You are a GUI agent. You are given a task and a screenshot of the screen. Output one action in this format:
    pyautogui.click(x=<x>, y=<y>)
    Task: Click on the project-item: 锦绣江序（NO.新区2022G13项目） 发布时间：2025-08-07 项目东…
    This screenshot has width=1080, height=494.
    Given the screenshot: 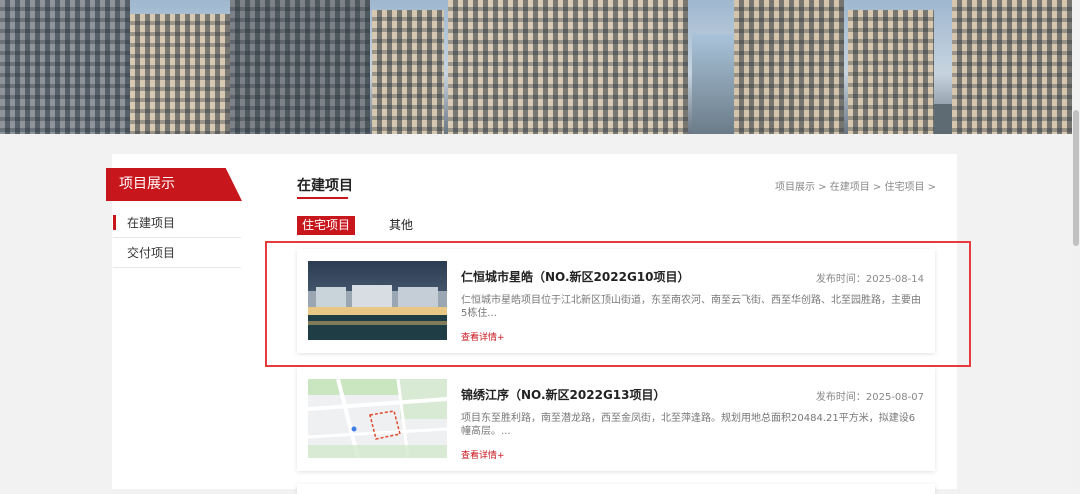 What is the action you would take?
    pyautogui.click(x=616, y=419)
    